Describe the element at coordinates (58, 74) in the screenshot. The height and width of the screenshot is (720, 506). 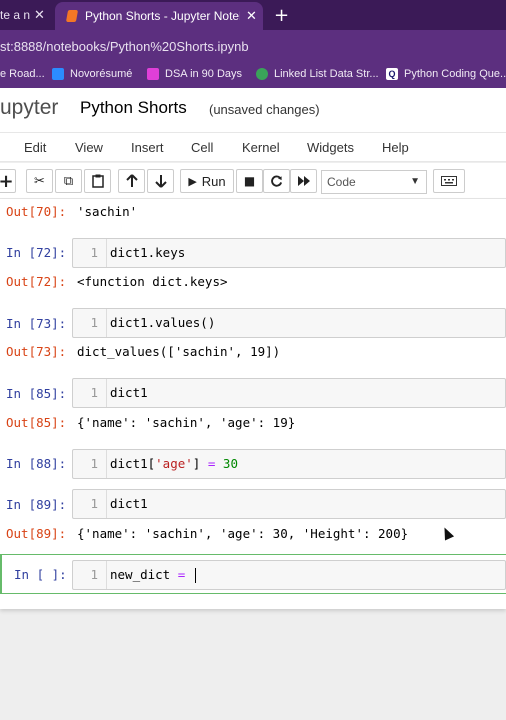
I see `novoresume-icon` at that location.